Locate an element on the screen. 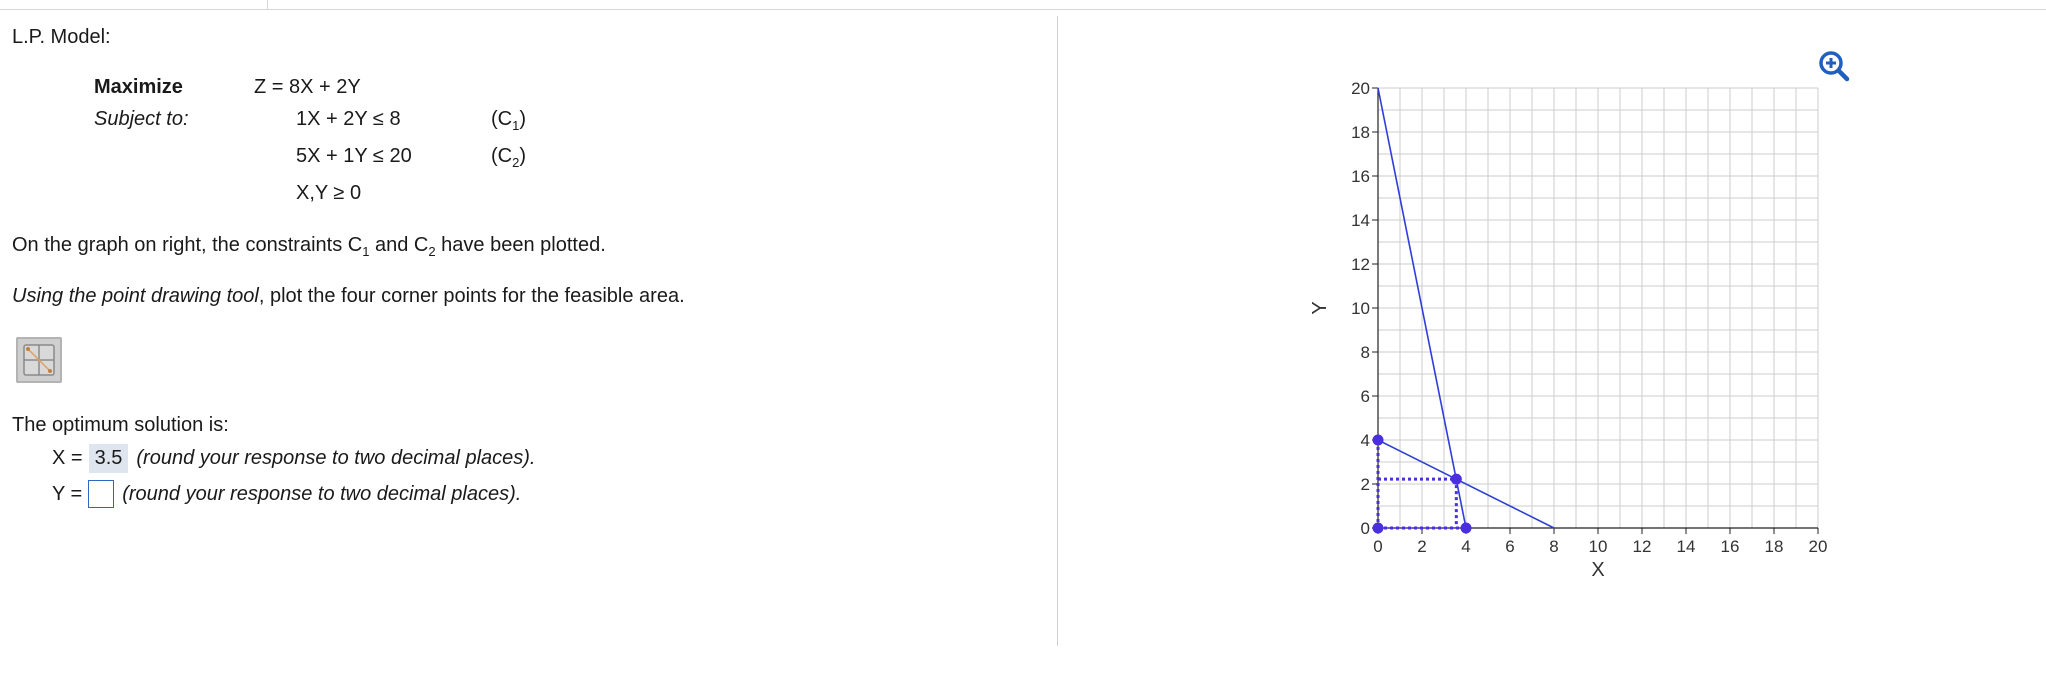 The width and height of the screenshot is (2046, 677). instruction-text: On the graph on right, the constraints C is located at coordinates (187, 245).